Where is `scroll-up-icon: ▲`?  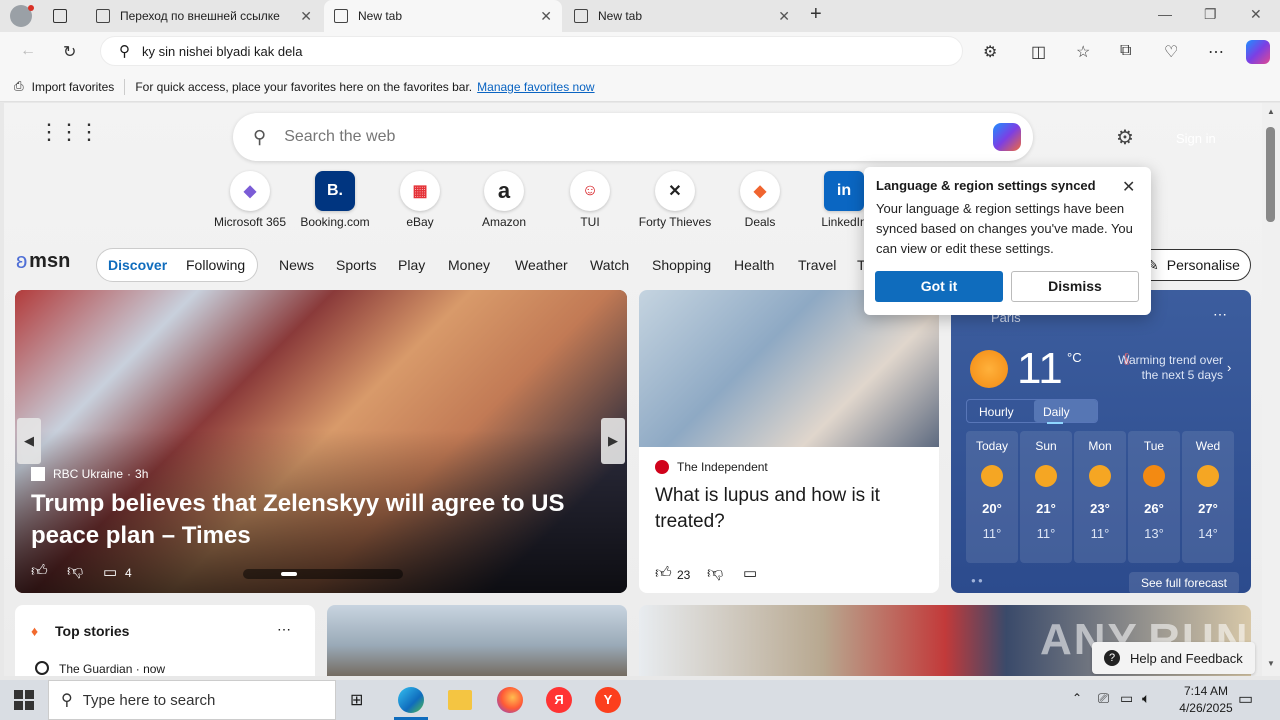
scroll-up-icon: ▲ is located at coordinates (1271, 111).